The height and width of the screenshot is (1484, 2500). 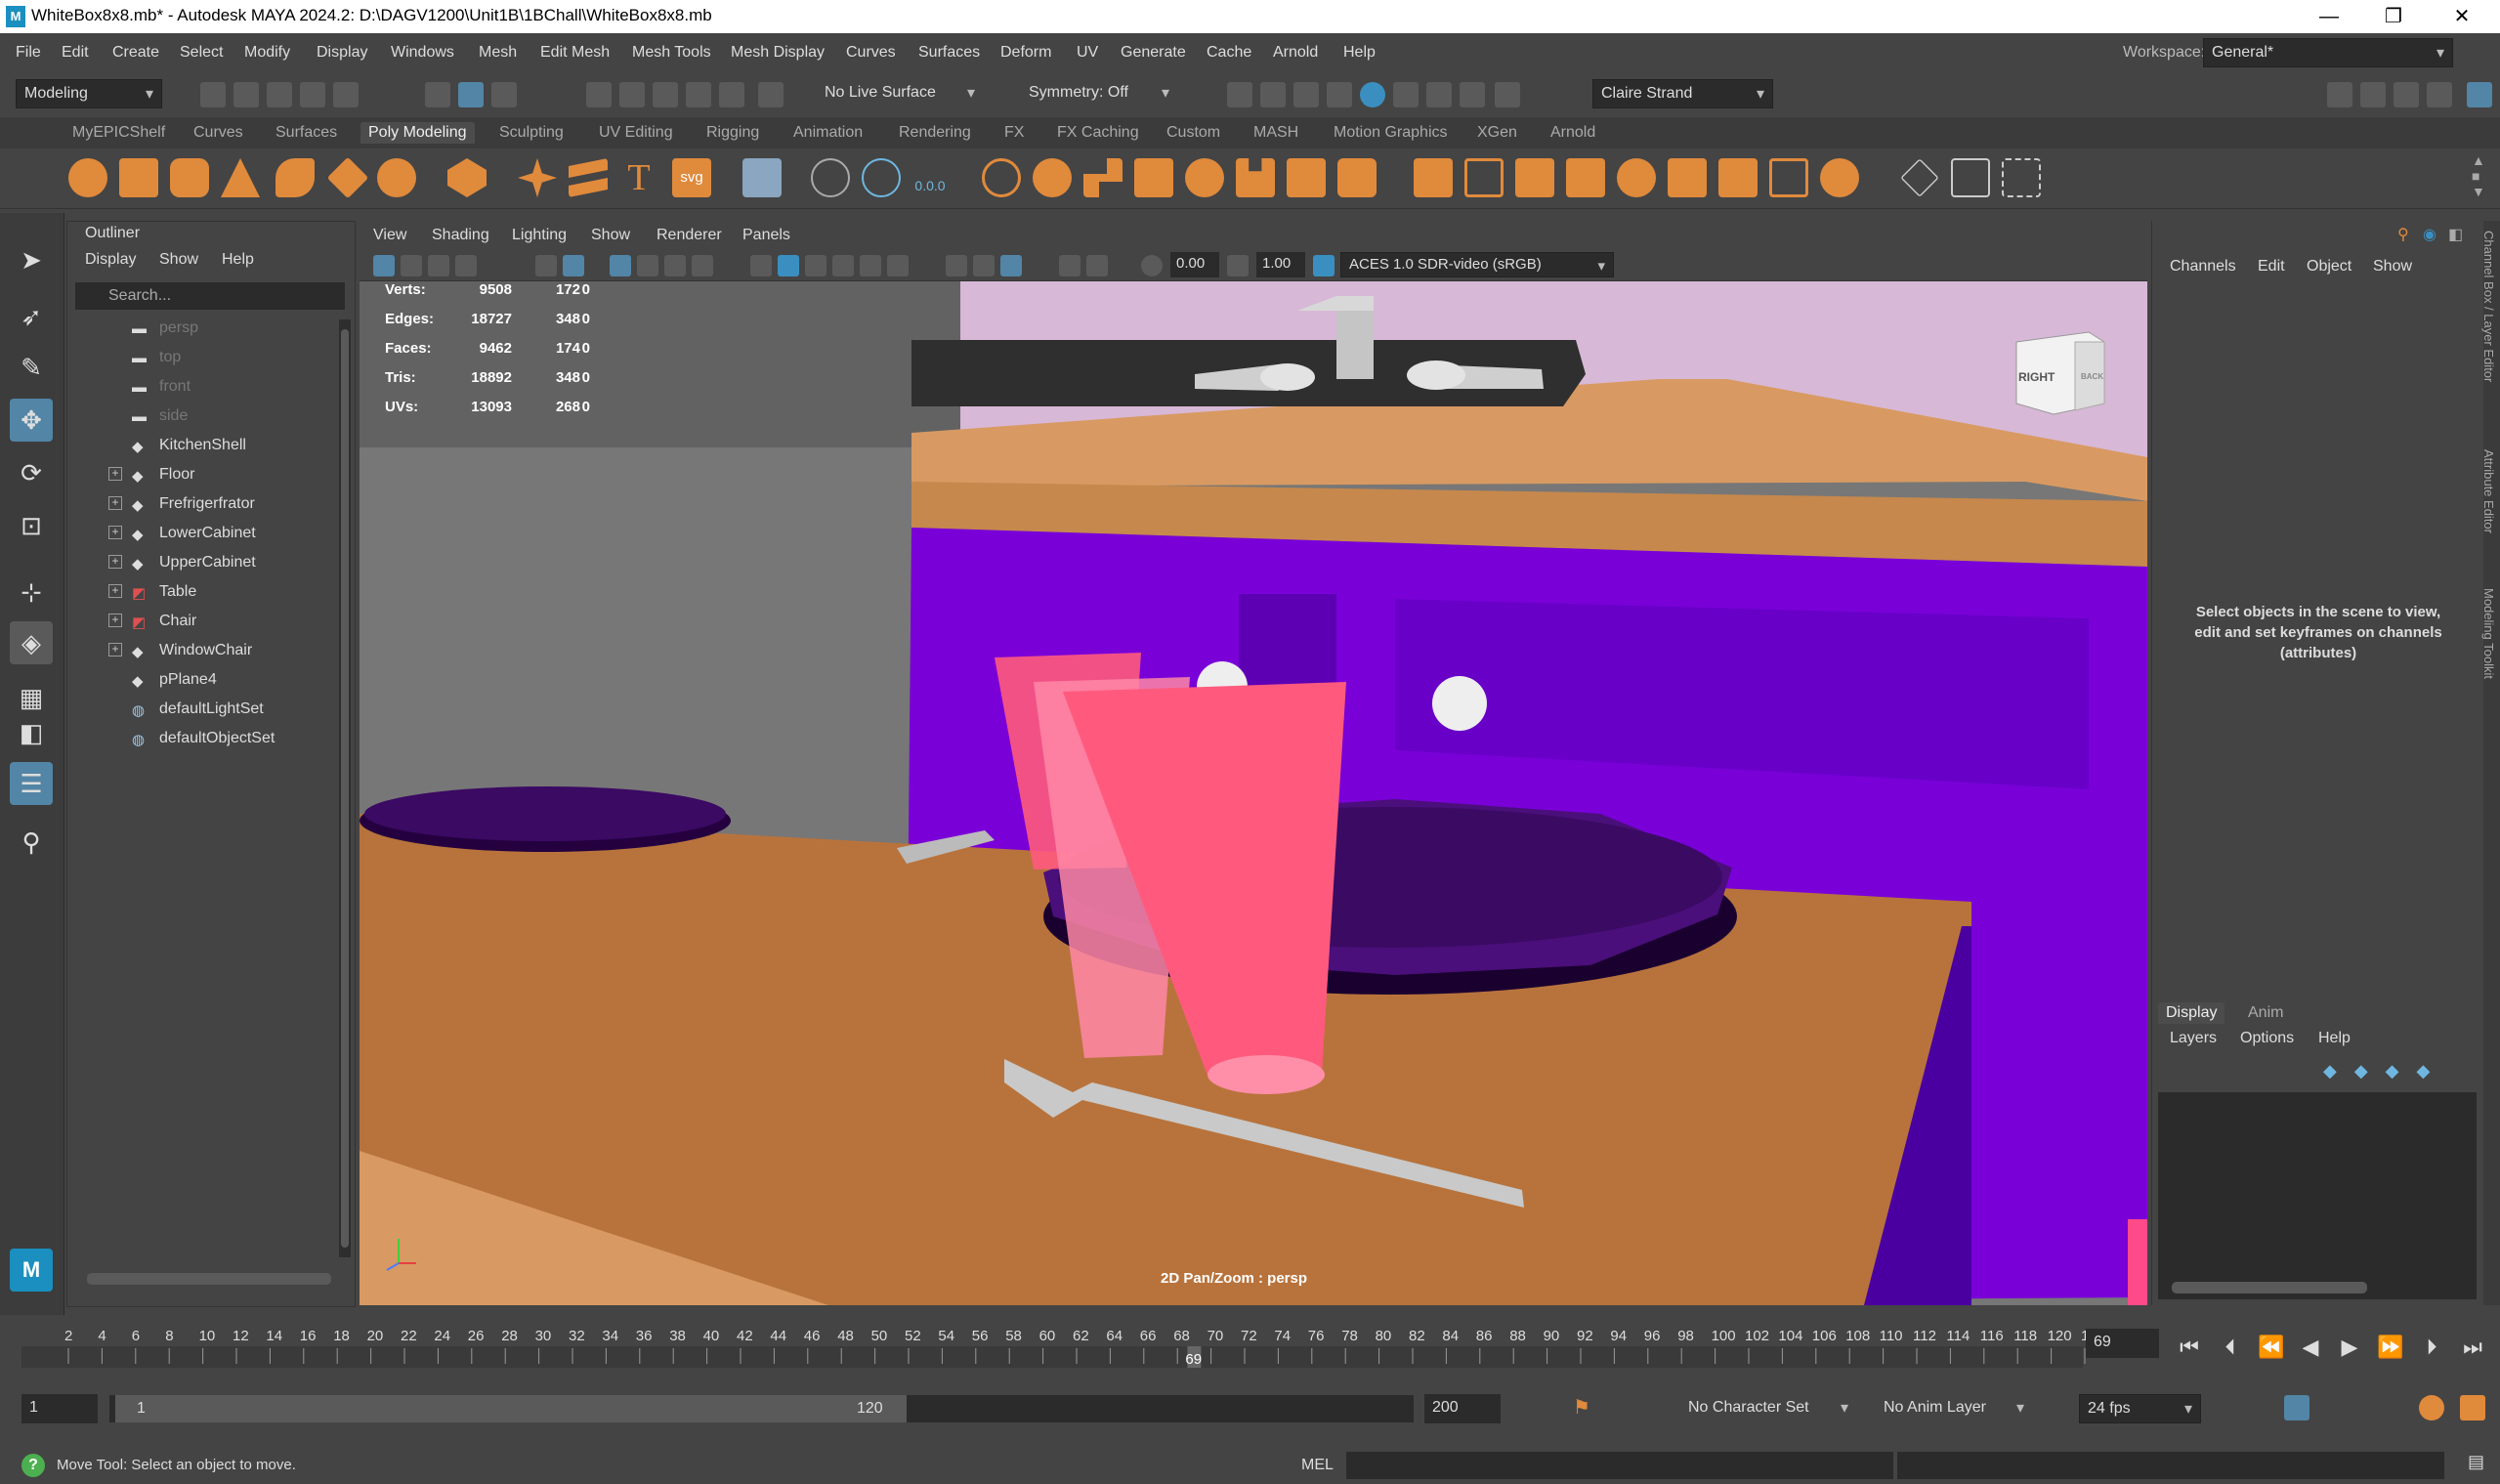 What do you see at coordinates (1280, 265) in the screenshot?
I see `gamma-field: 1.00` at bounding box center [1280, 265].